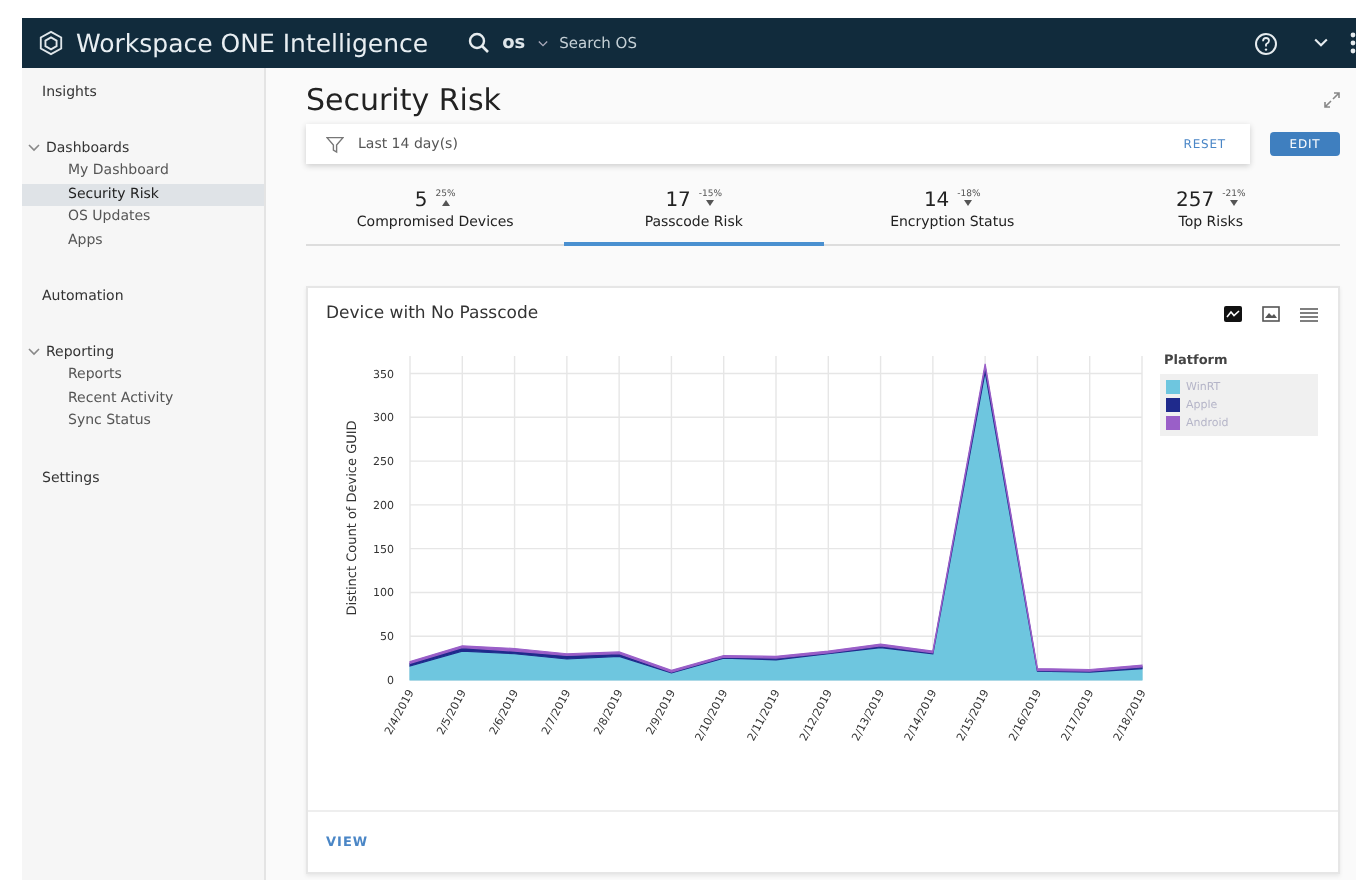 The width and height of the screenshot is (1356, 880). I want to click on caret-icon, so click(542, 43).